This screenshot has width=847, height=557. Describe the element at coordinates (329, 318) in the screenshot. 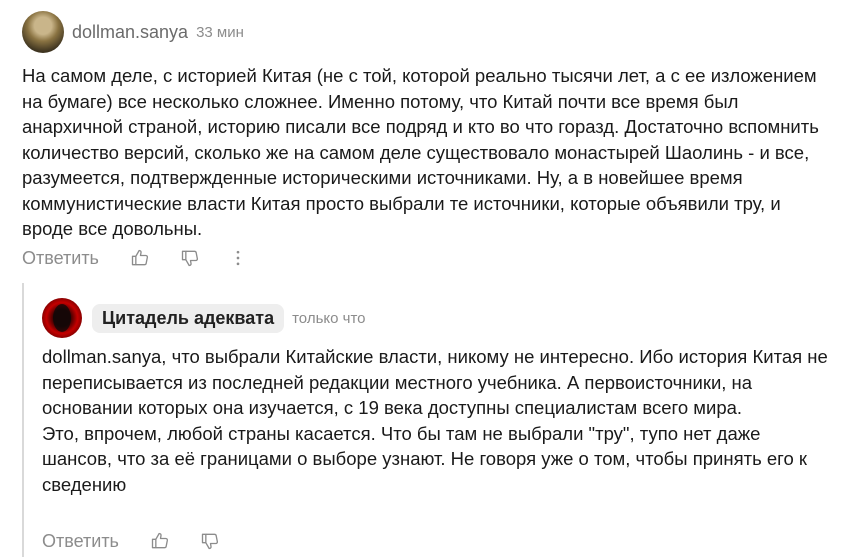

I see `comment-time: только что` at that location.